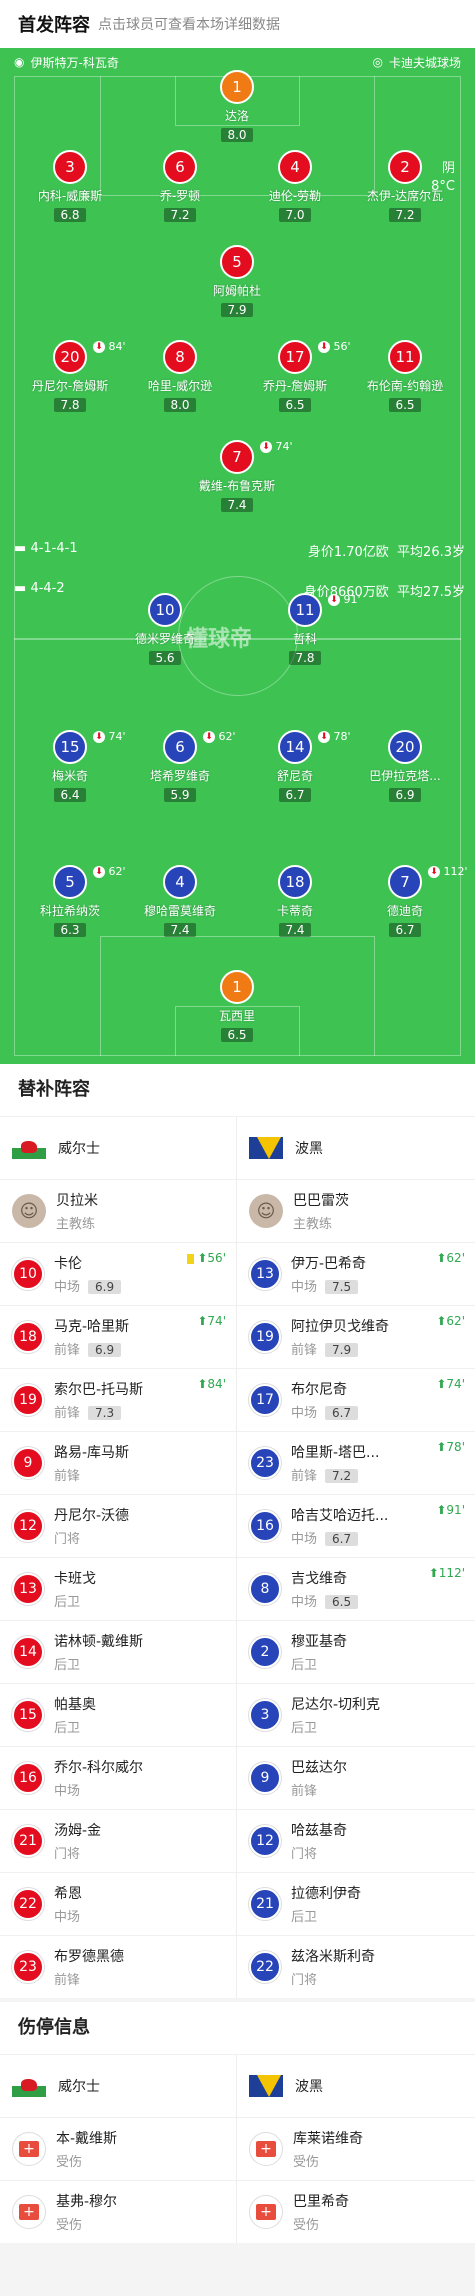 The width and height of the screenshot is (475, 2296). Describe the element at coordinates (118, 1714) in the screenshot. I see `sub-player-row: 15 帕基奥 后卫` at that location.